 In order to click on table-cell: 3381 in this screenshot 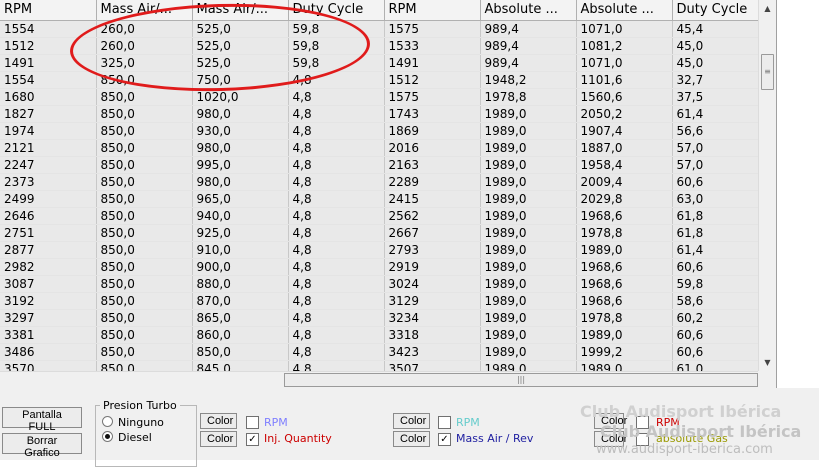, I will do `click(48, 335)`.